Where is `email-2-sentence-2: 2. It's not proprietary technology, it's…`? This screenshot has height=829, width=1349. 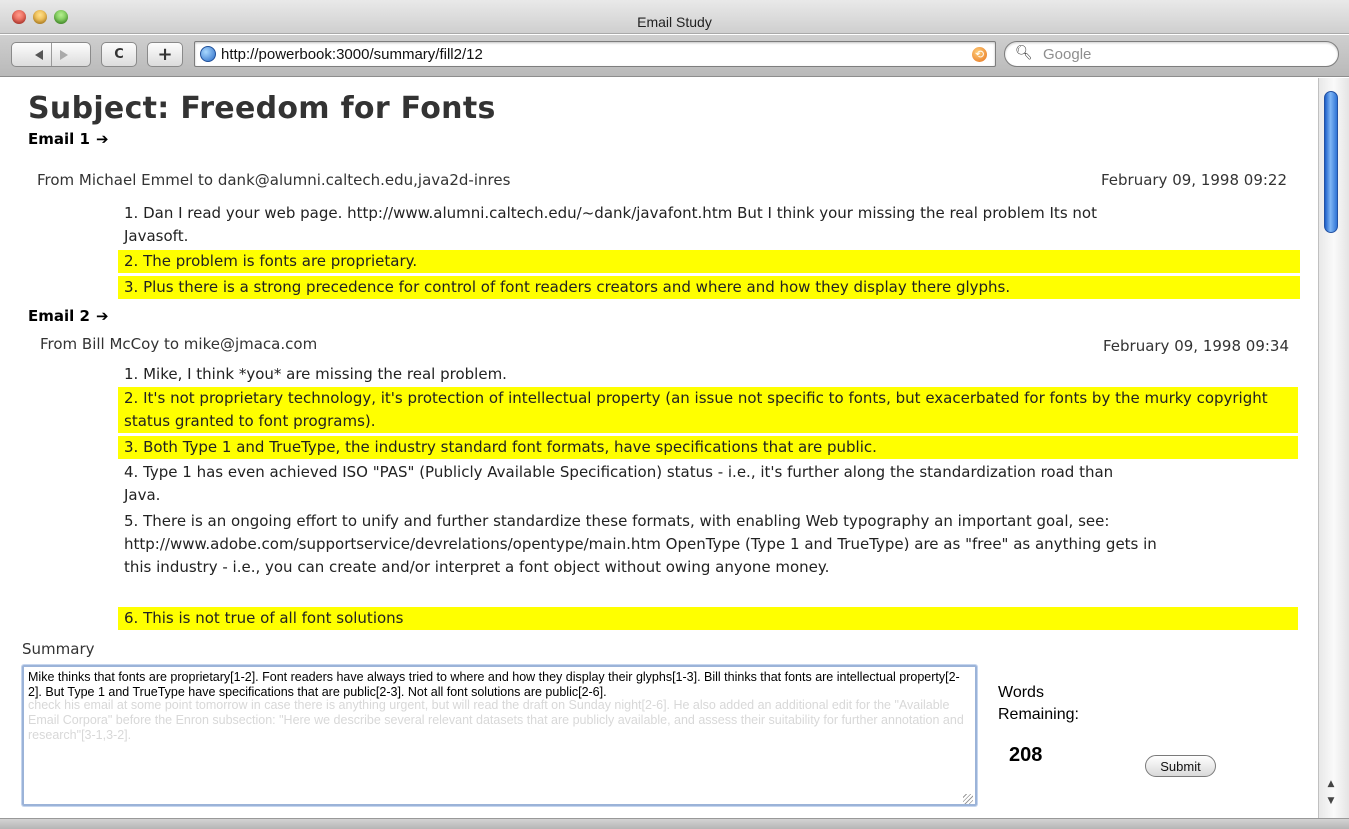 email-2-sentence-2: 2. It's not proprietary technology, it's… is located at coordinates (708, 410).